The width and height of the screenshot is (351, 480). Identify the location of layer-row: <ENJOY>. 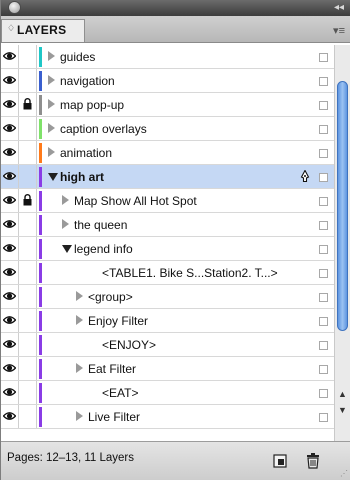
(167, 345).